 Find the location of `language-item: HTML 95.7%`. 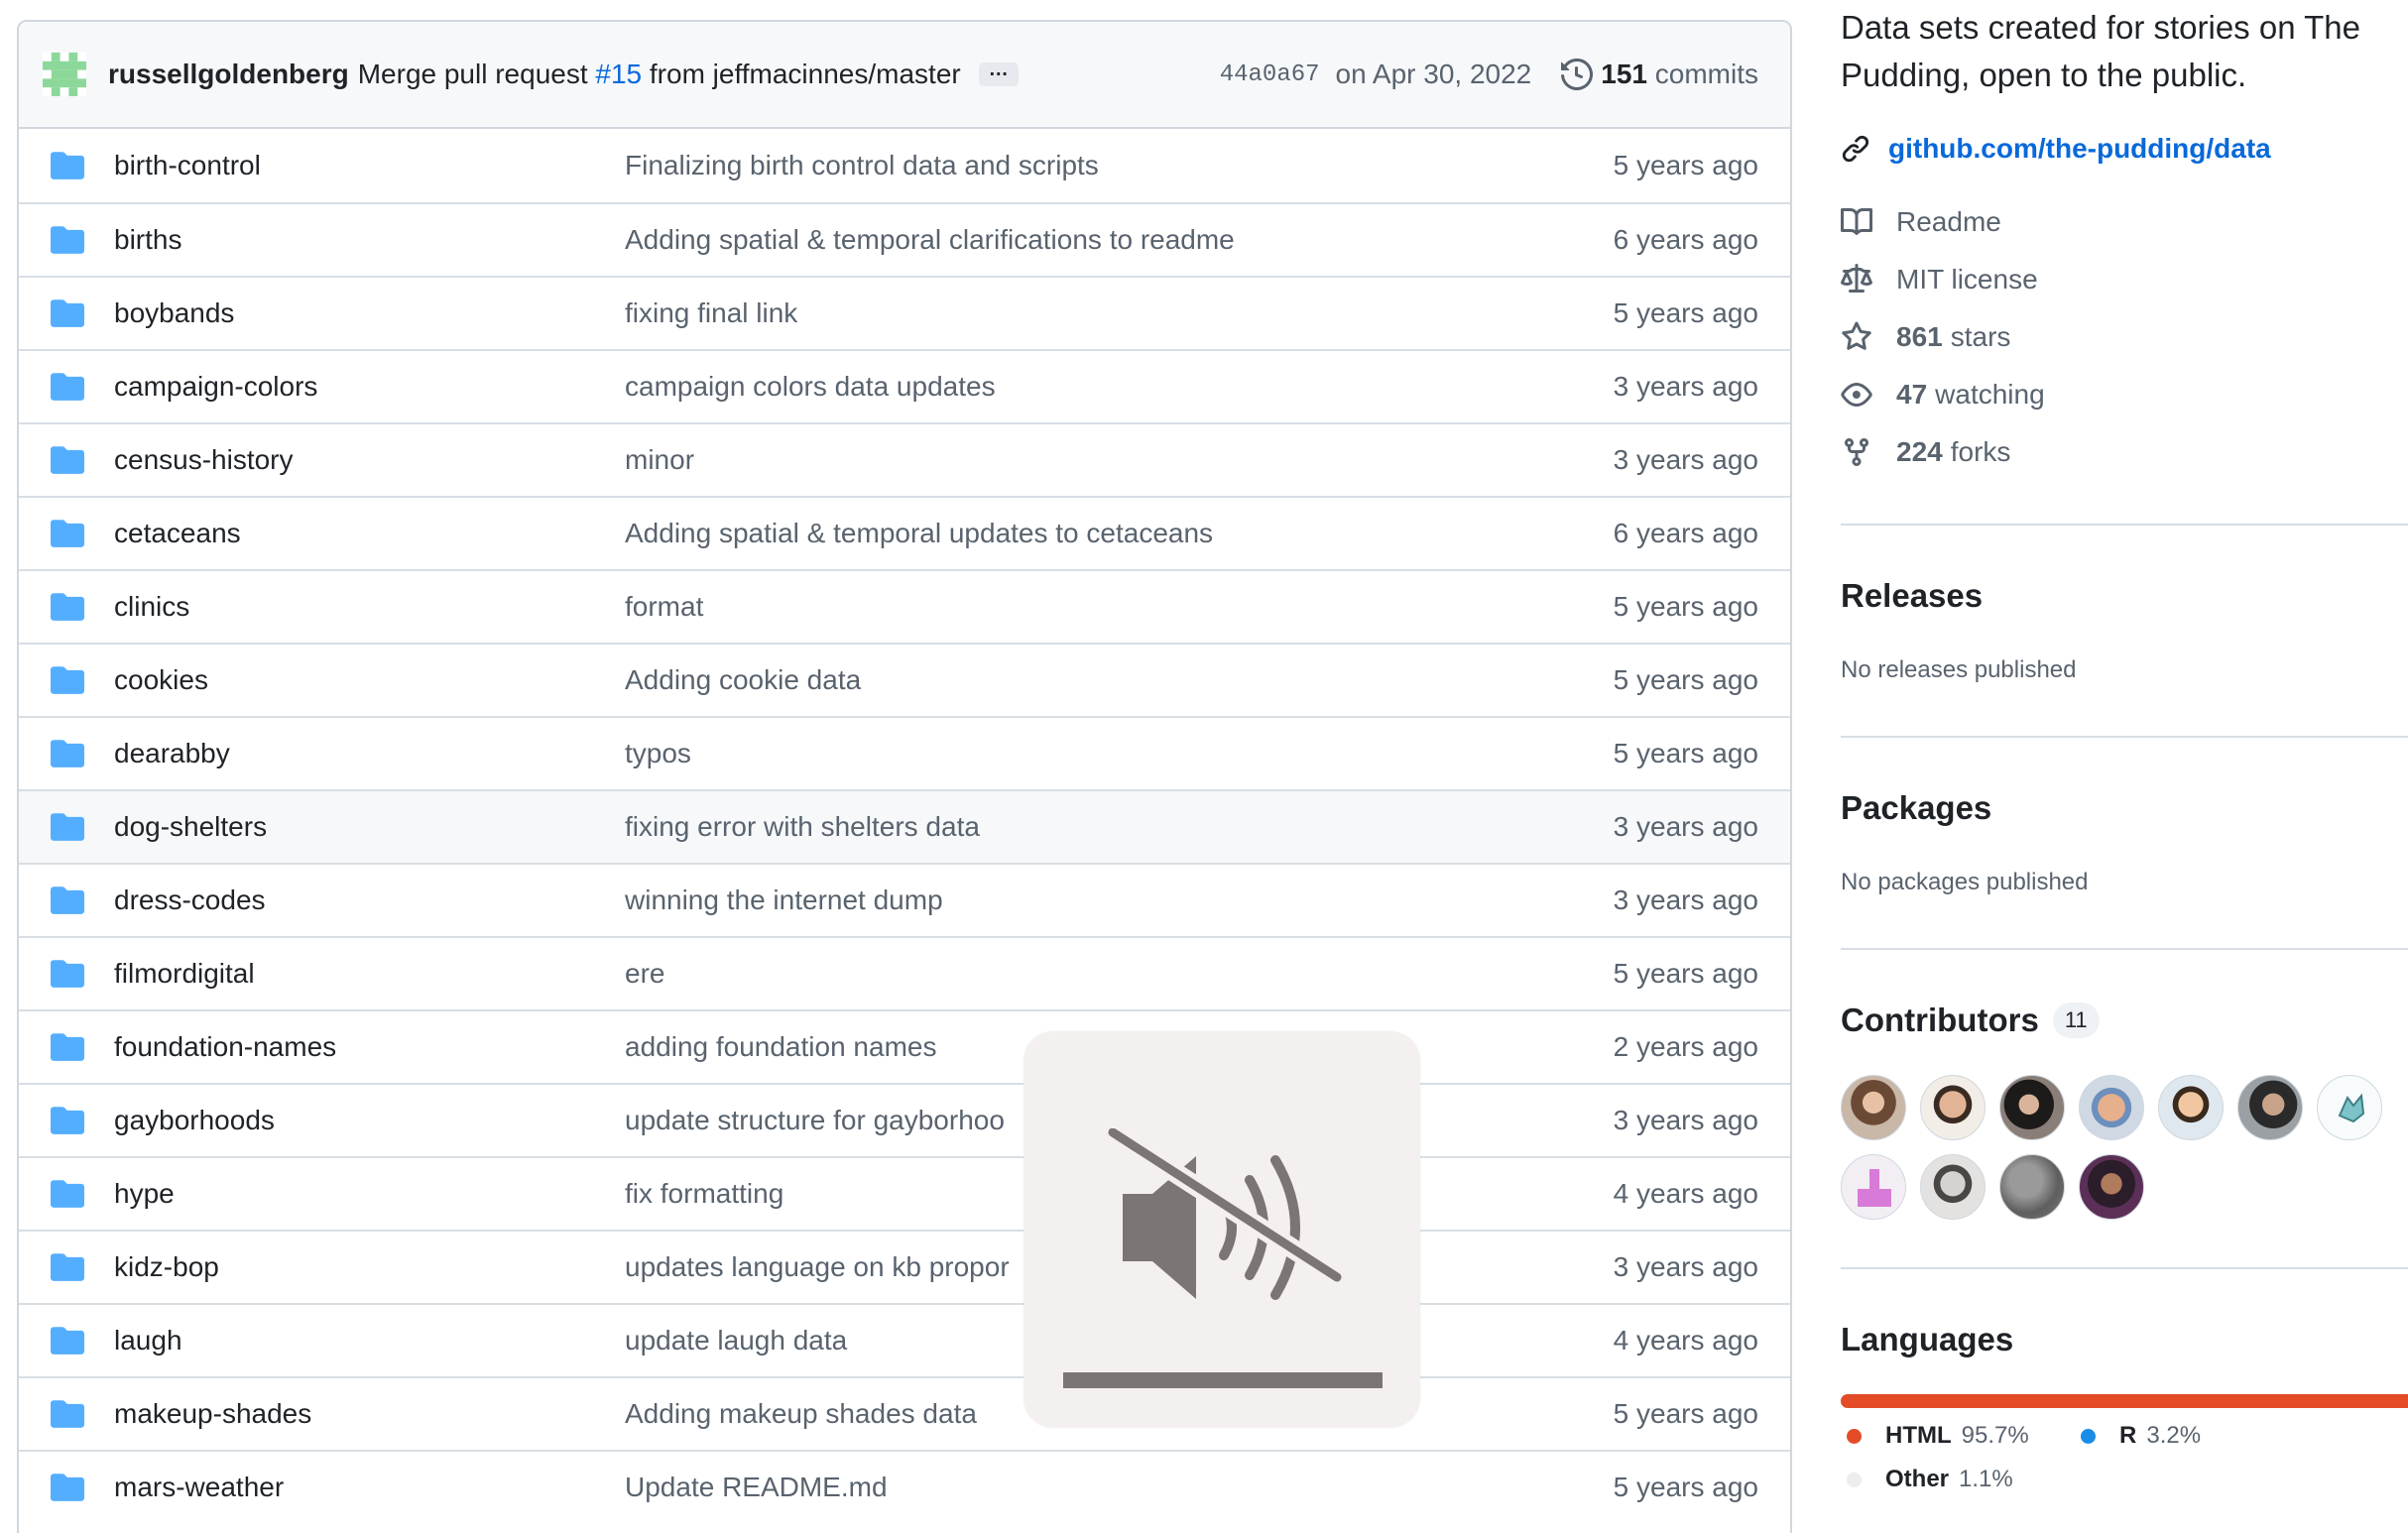

language-item: HTML 95.7% is located at coordinates (1938, 1436).